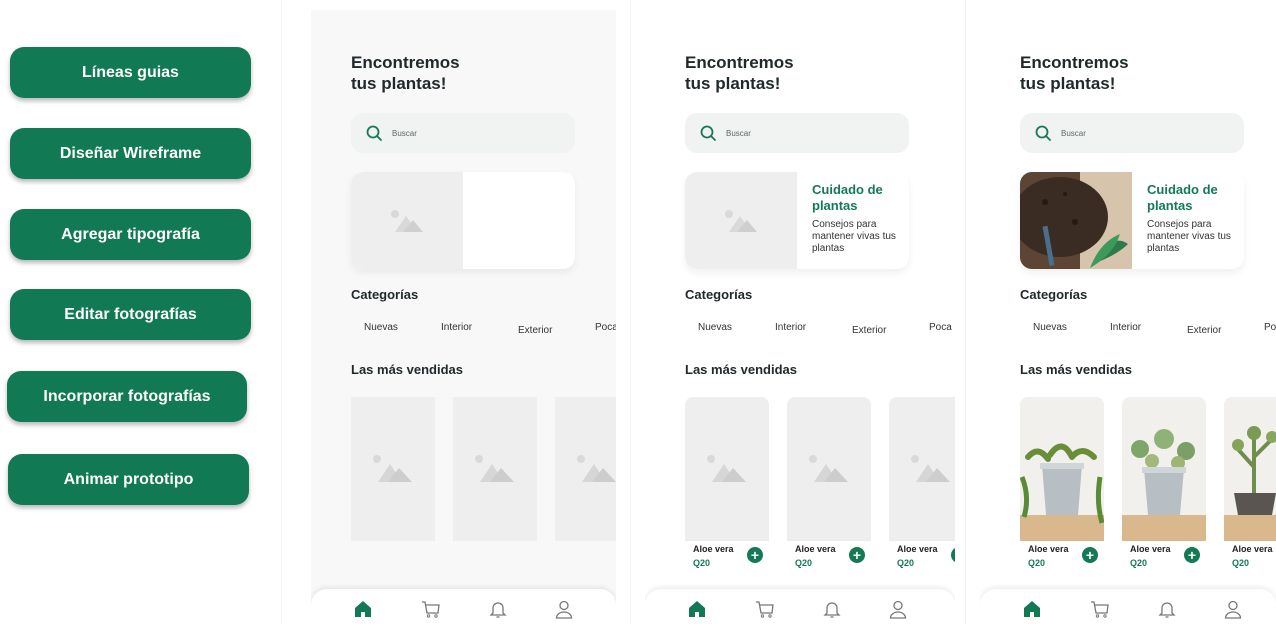 The height and width of the screenshot is (624, 1276). Describe the element at coordinates (130, 153) in the screenshot. I see `step-button-disenar-wireframe: Diseñar Wireframe` at that location.